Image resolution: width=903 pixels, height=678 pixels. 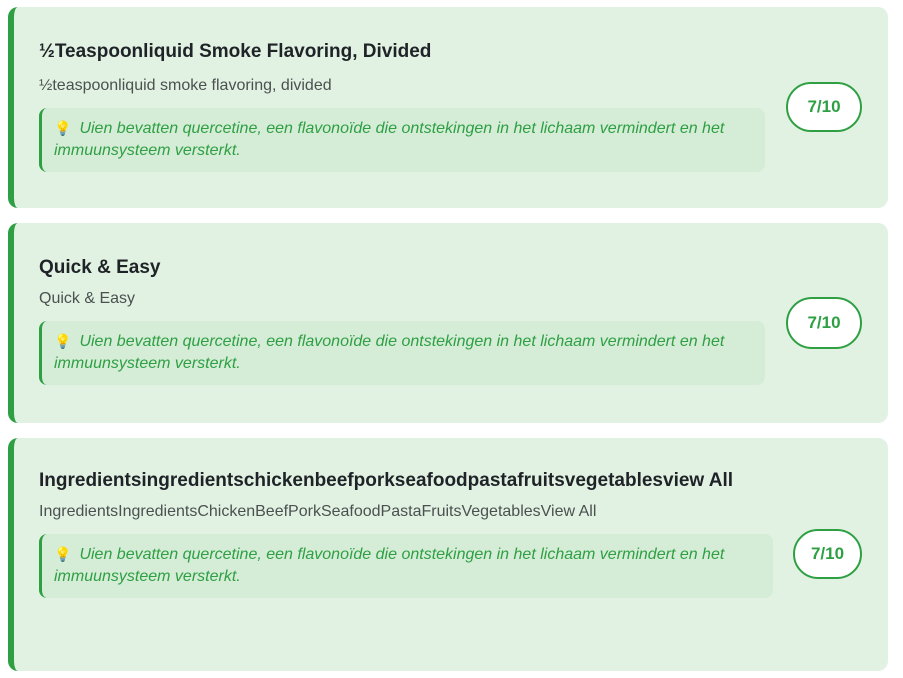 I want to click on card-subtitle: ½teaspoonliquid smoke flavoring, divided, so click(x=185, y=85).